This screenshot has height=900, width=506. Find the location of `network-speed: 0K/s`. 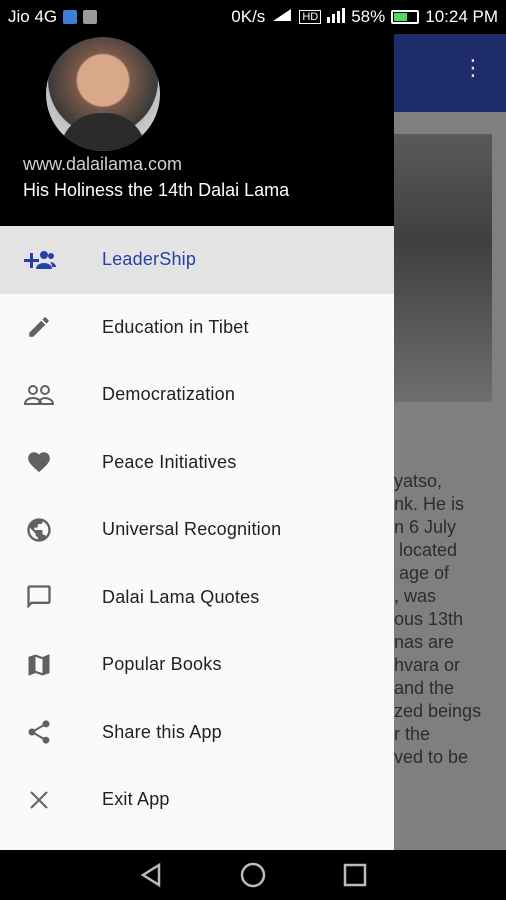

network-speed: 0K/s is located at coordinates (248, 16).